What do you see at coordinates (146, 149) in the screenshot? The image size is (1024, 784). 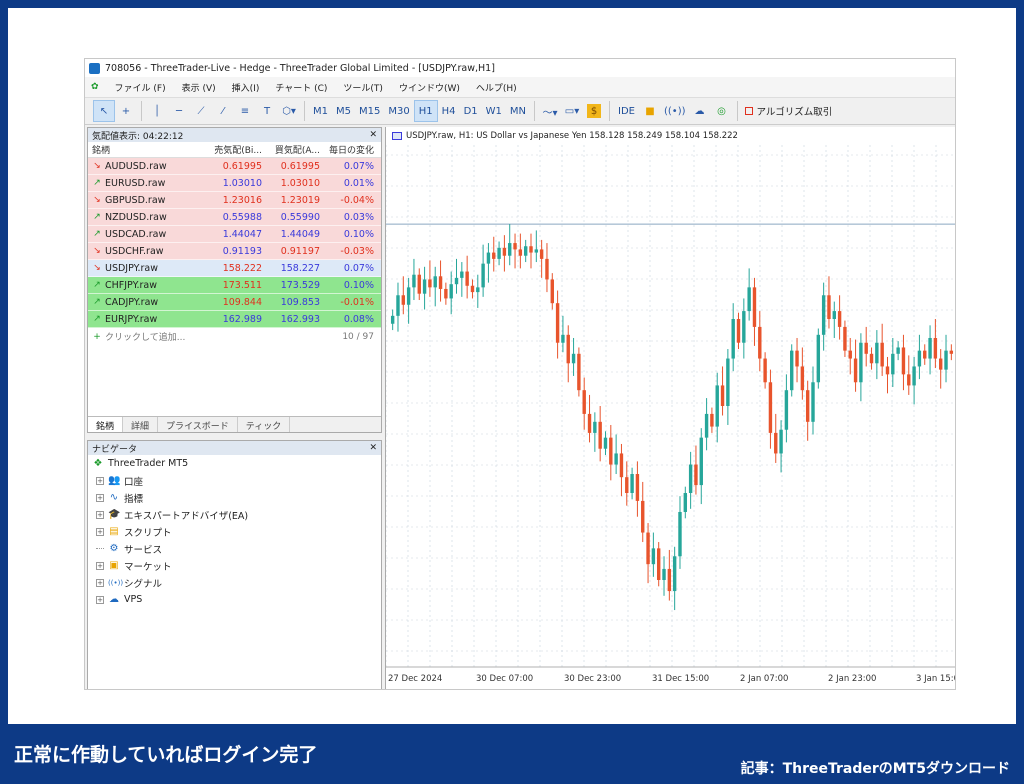 I see `column-symbol: 銘柄` at bounding box center [146, 149].